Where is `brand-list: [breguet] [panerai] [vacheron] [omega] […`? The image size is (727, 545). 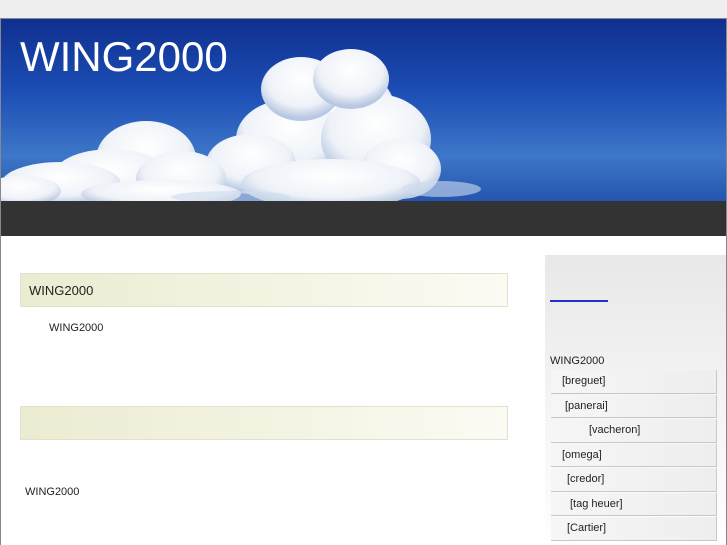
brand-list: [breguet] [panerai] [vacheron] [omega] [… is located at coordinates (634, 456).